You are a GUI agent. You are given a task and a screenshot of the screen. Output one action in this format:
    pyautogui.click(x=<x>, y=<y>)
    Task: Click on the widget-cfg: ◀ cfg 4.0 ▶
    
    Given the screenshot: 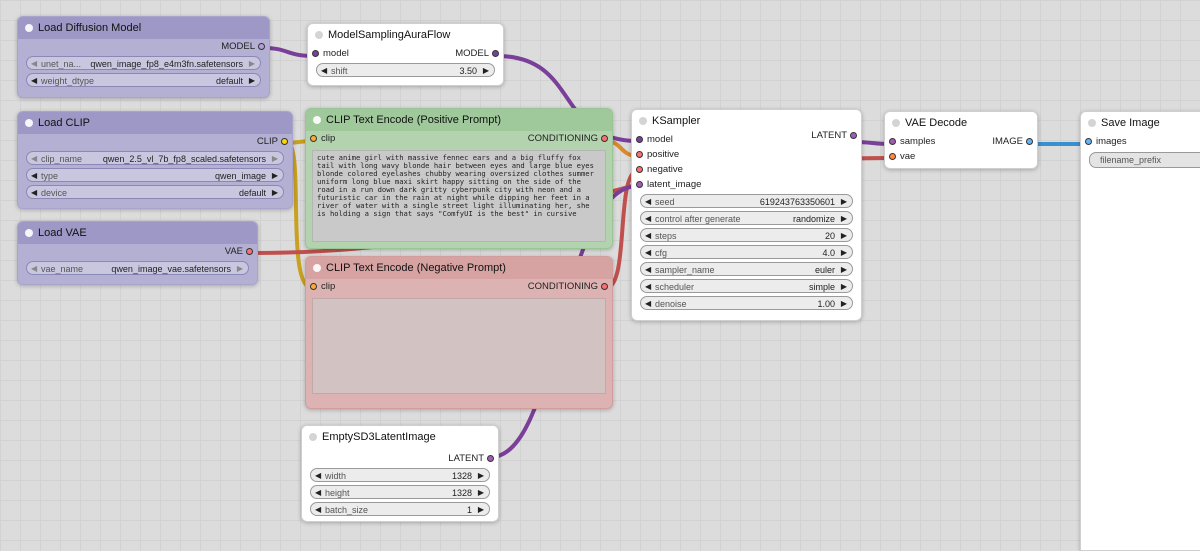 What is the action you would take?
    pyautogui.click(x=746, y=252)
    